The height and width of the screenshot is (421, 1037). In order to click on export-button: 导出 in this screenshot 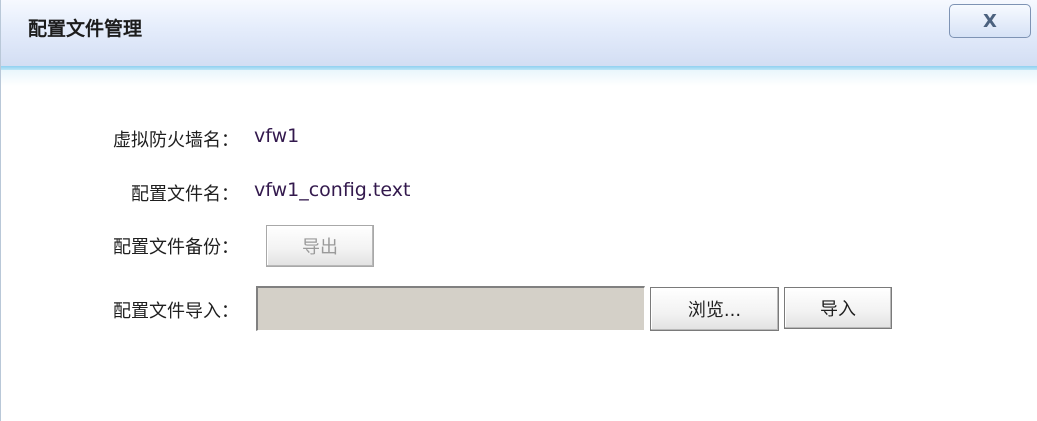, I will do `click(320, 246)`.